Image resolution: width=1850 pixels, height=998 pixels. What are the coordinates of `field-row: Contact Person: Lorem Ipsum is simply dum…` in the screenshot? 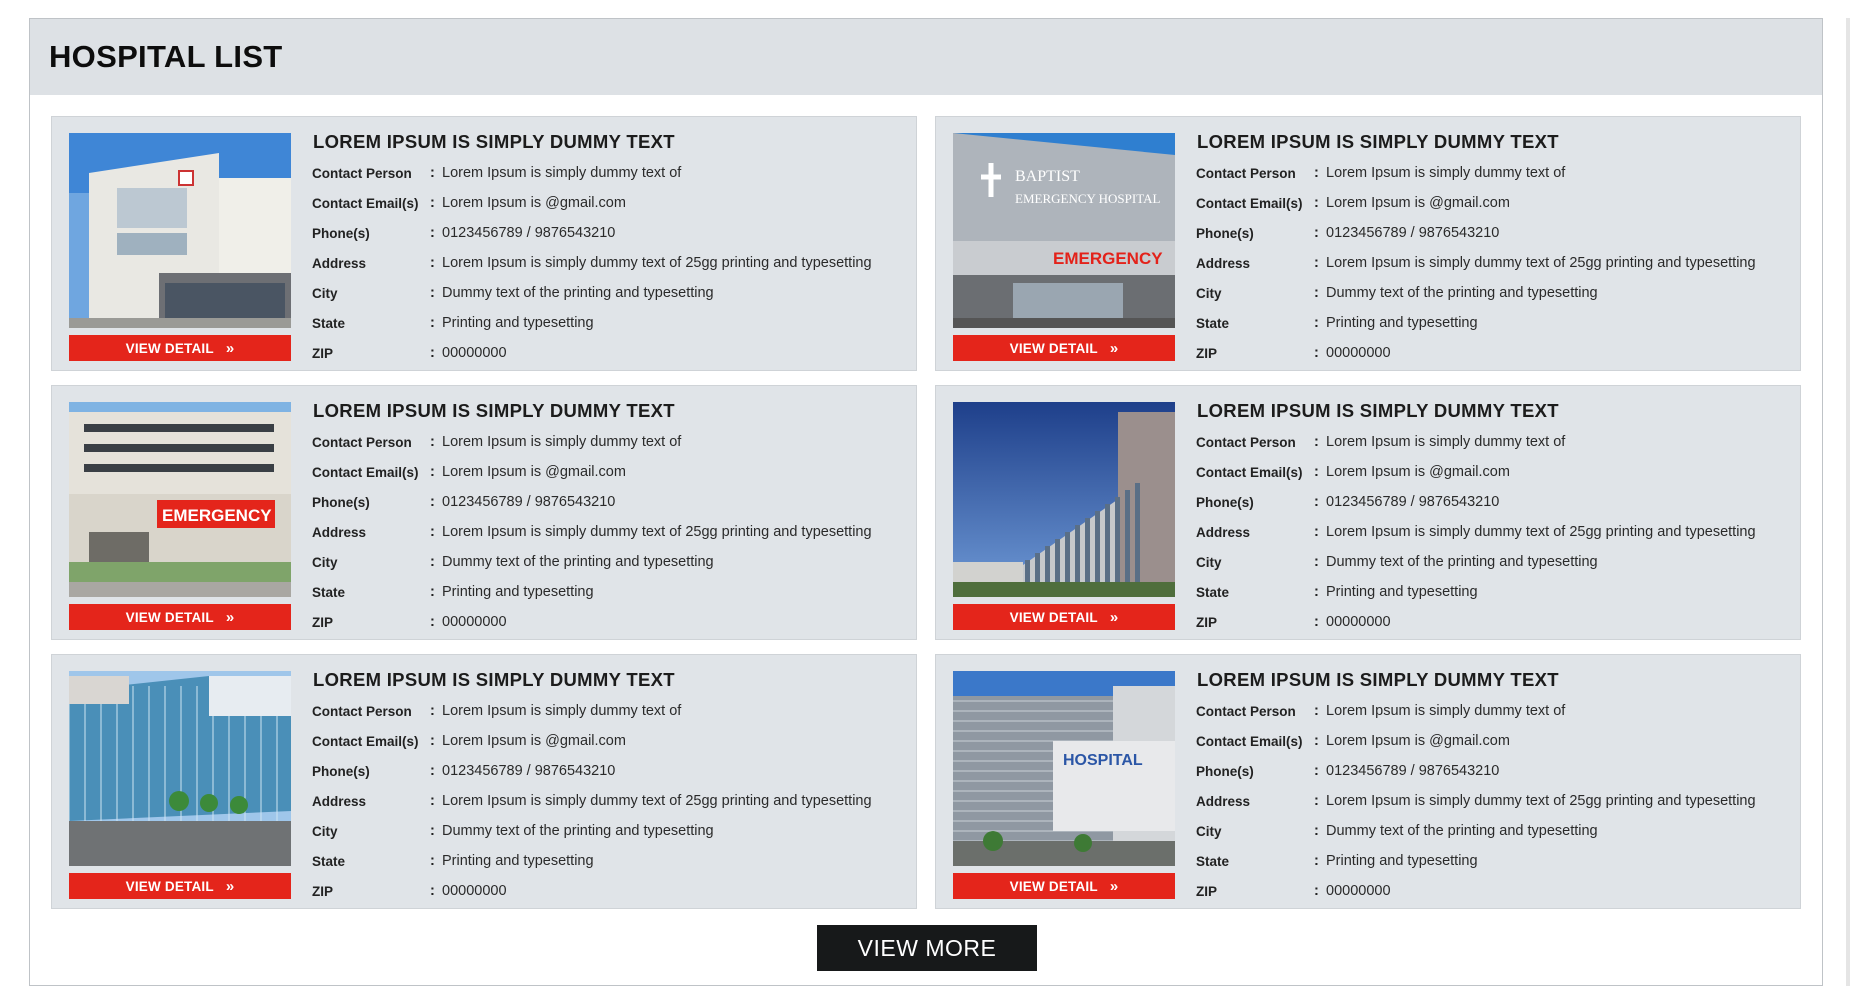 It's located at (1493, 711).